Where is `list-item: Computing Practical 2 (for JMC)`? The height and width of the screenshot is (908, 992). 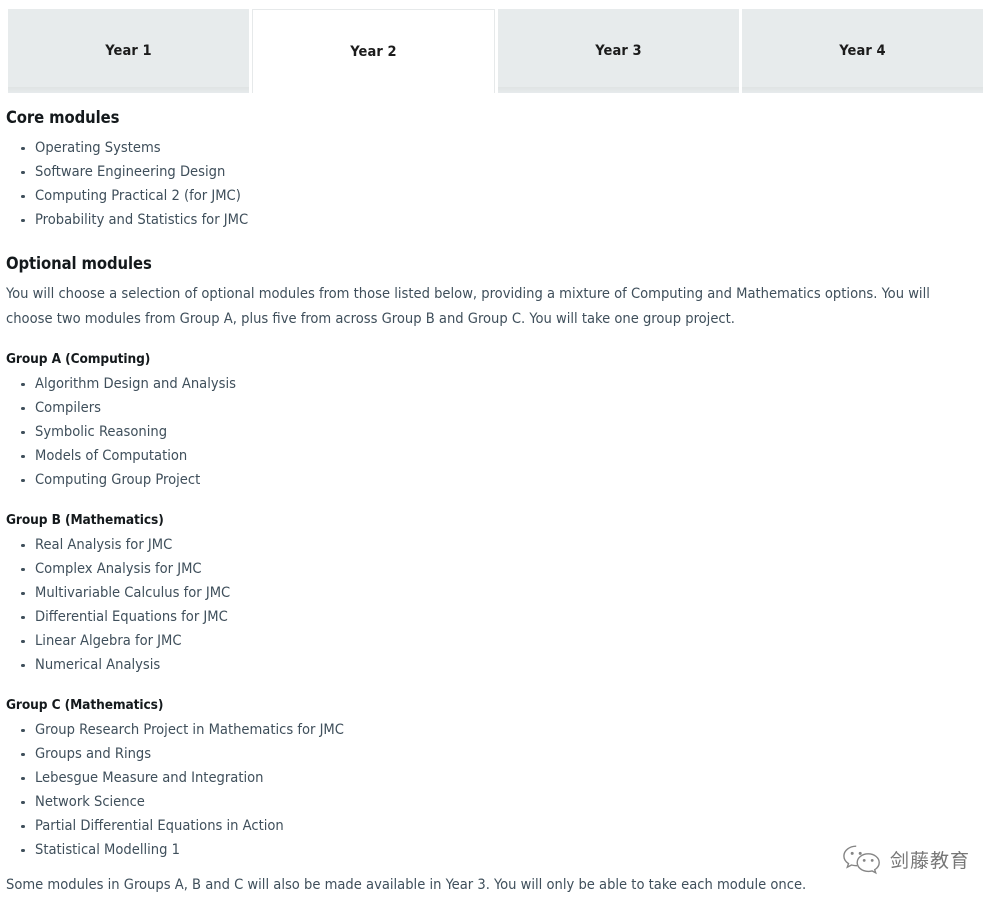 list-item: Computing Practical 2 (for JMC) is located at coordinates (490, 196).